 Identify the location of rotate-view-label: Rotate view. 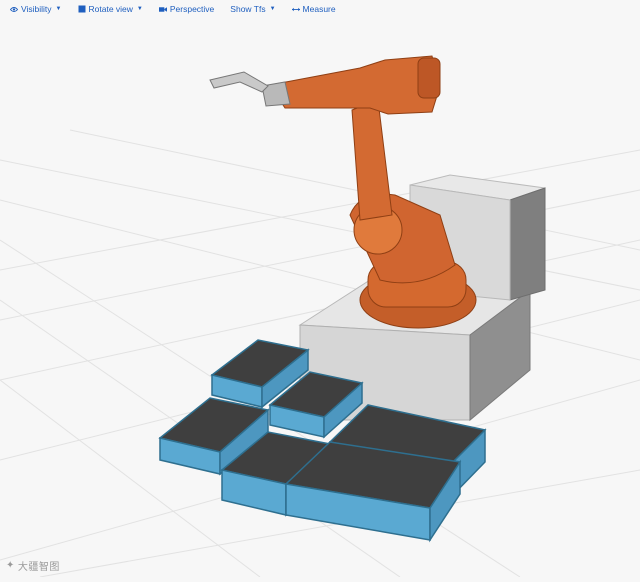
(110, 9).